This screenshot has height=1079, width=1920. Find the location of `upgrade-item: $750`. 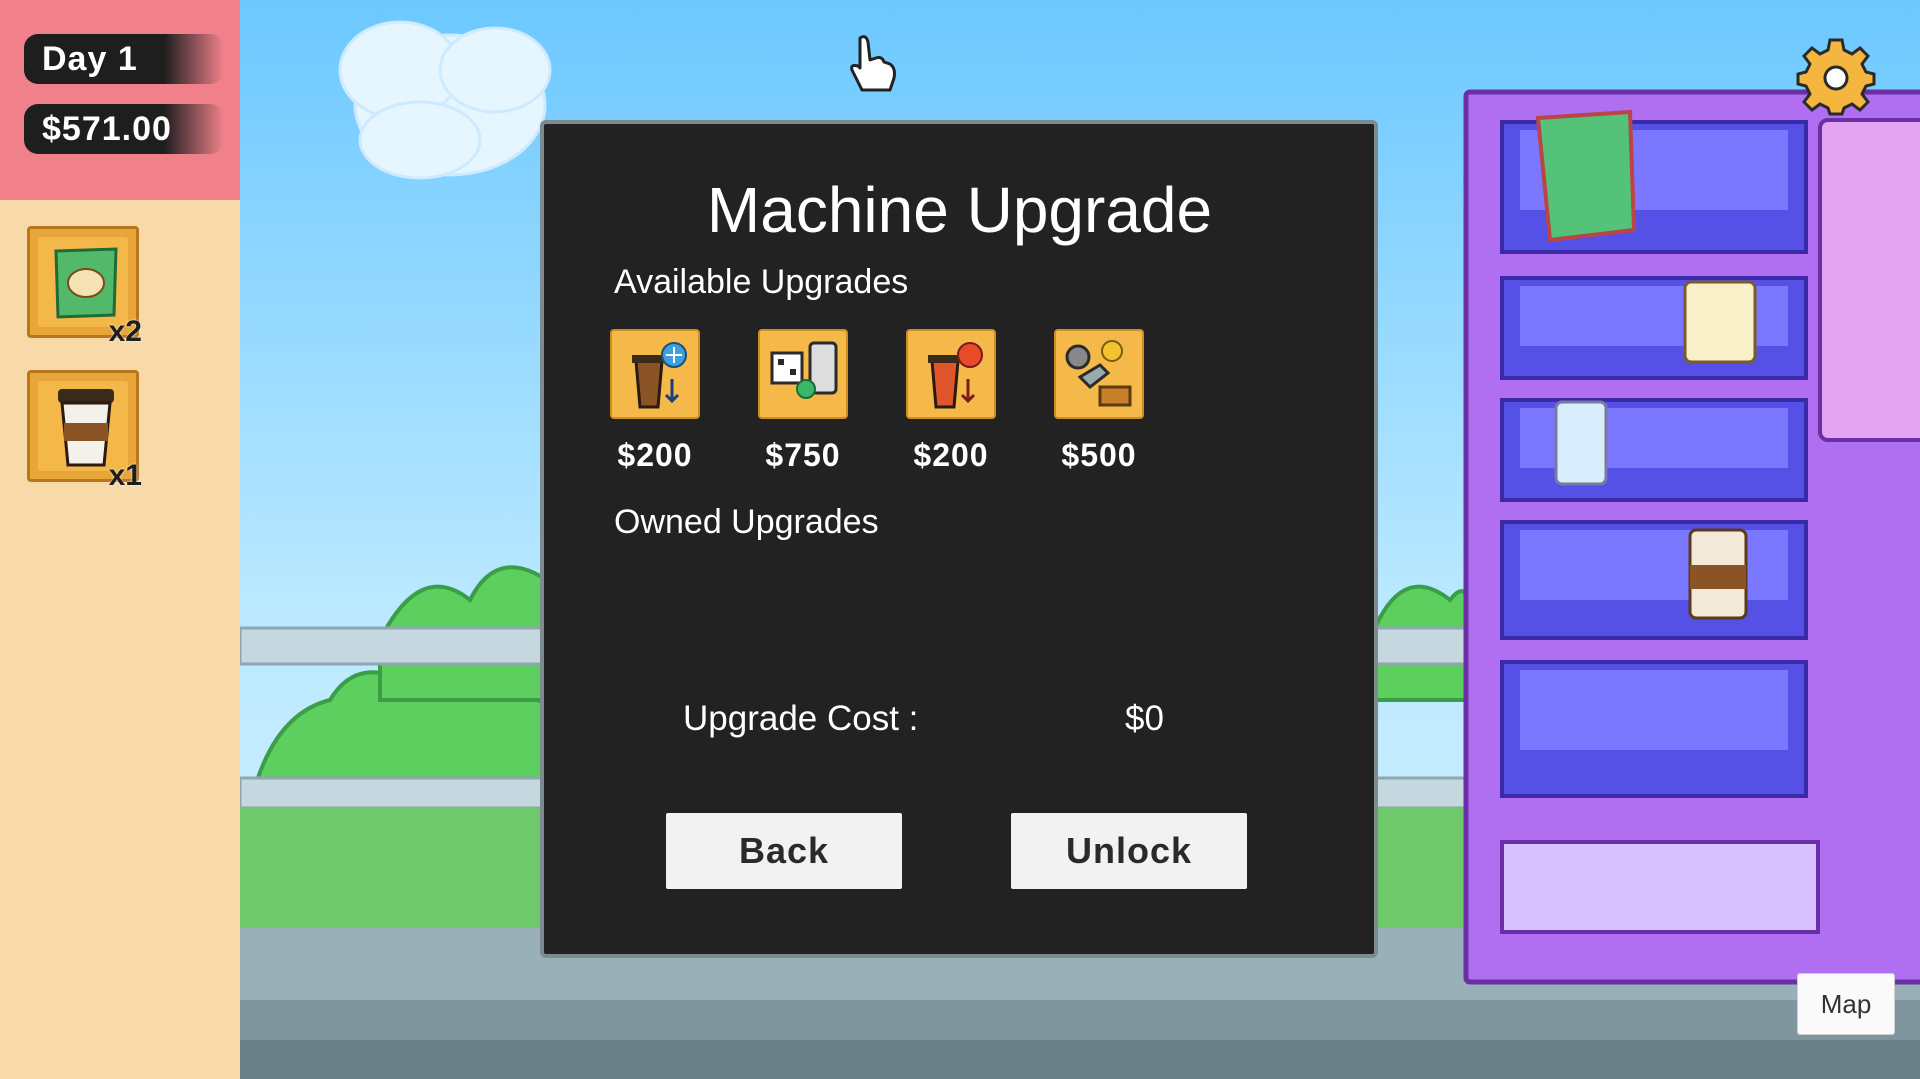

upgrade-item: $750 is located at coordinates (803, 401).